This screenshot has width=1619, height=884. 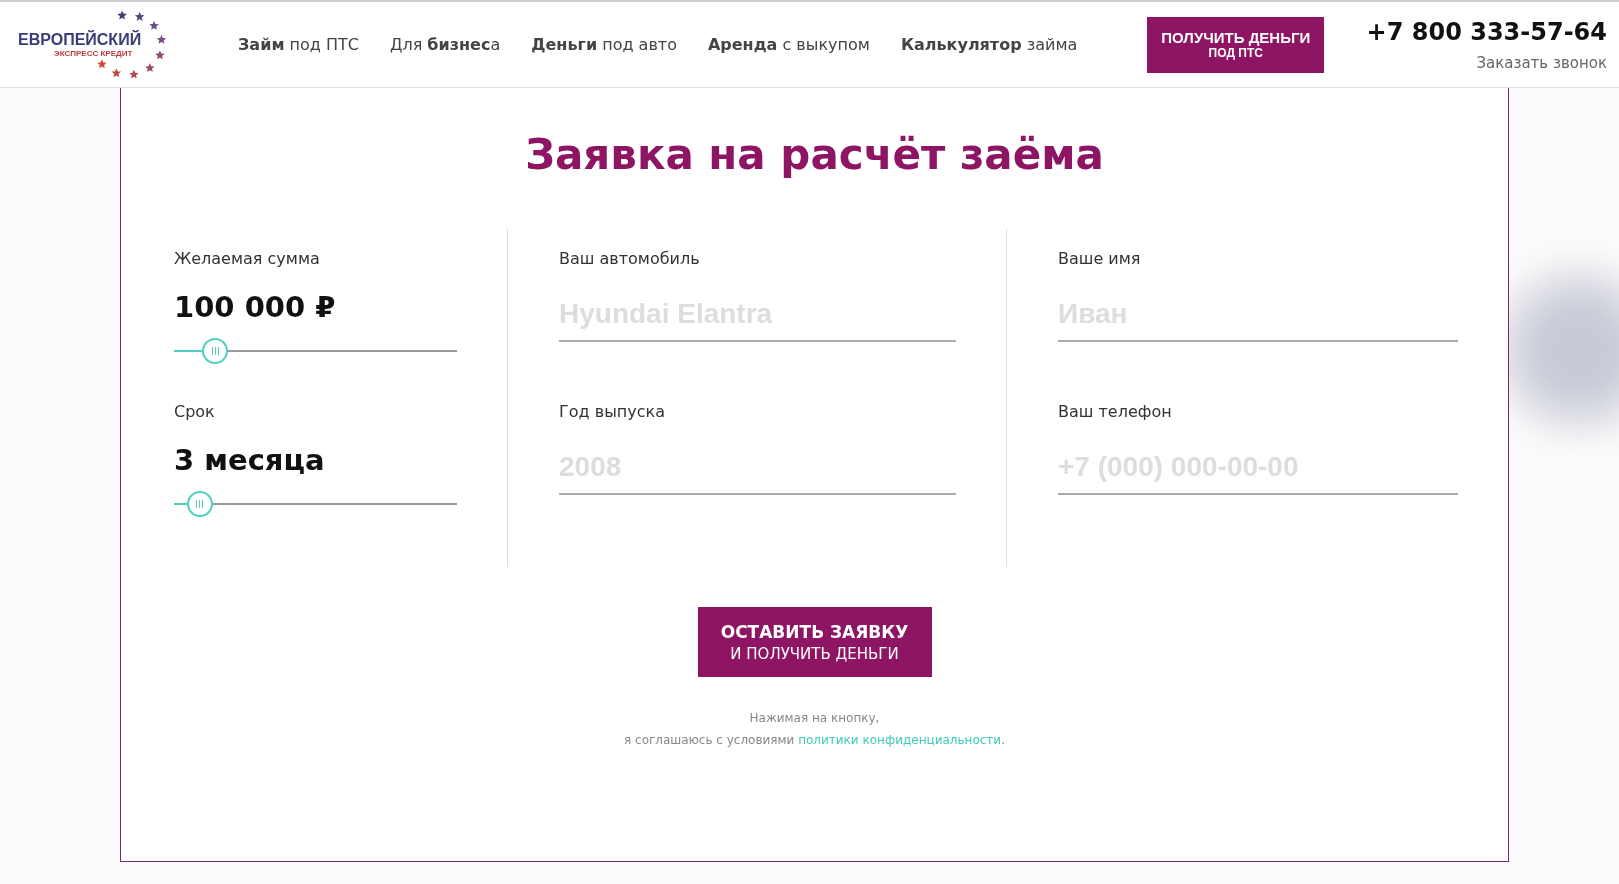 What do you see at coordinates (989, 44) in the screenshot?
I see `nav-link: Калькулятор займа` at bounding box center [989, 44].